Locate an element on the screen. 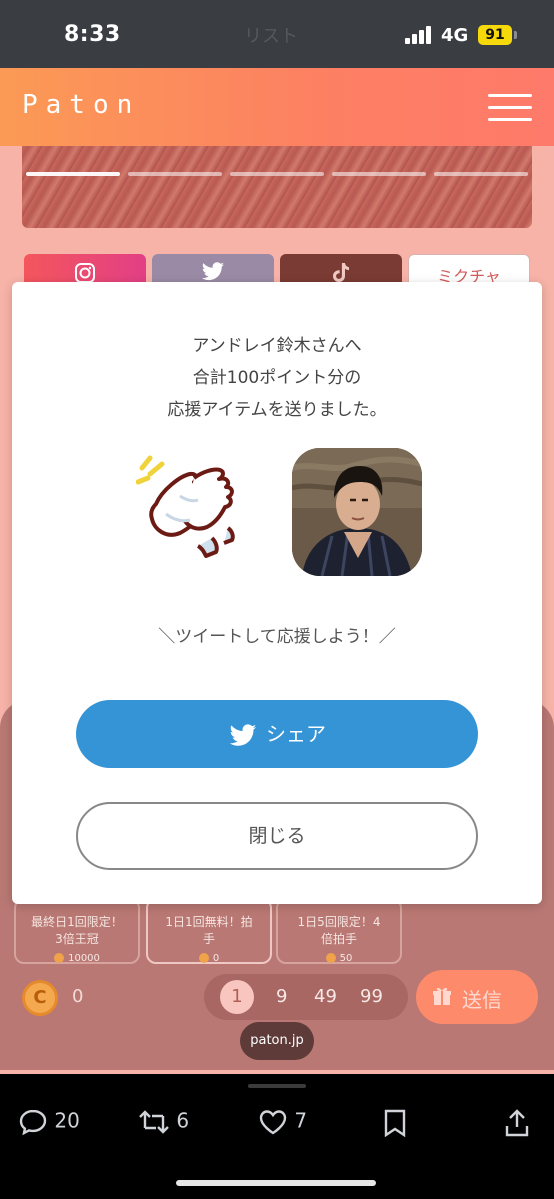  dialog-message-line: 合計100ポイント分の is located at coordinates (277, 378).